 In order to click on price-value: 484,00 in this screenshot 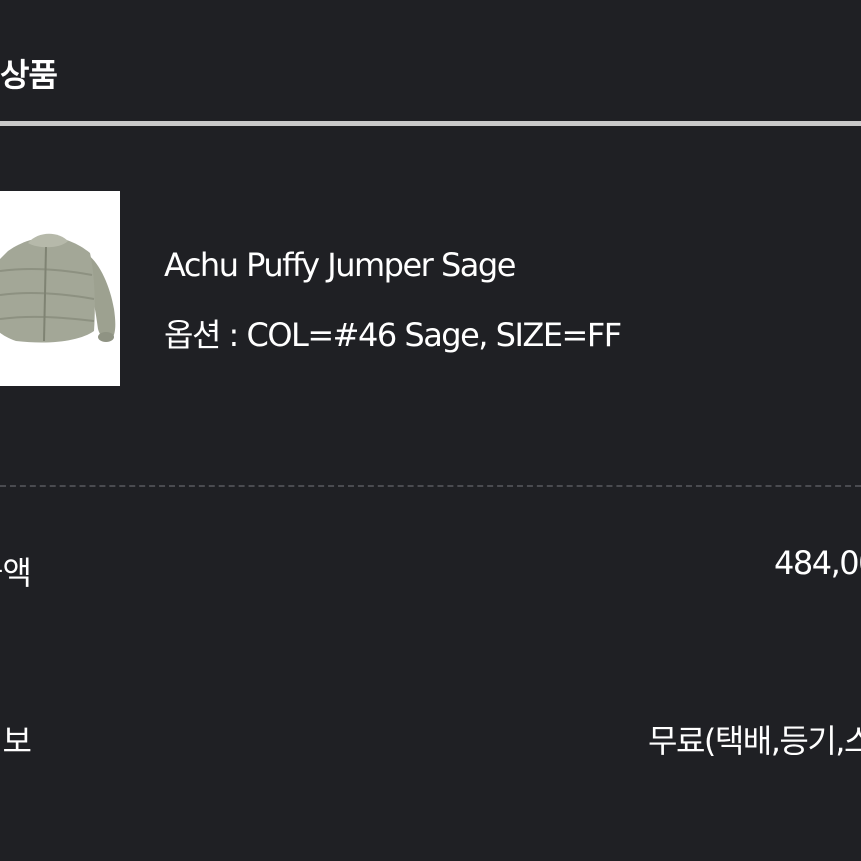, I will do `click(817, 563)`.